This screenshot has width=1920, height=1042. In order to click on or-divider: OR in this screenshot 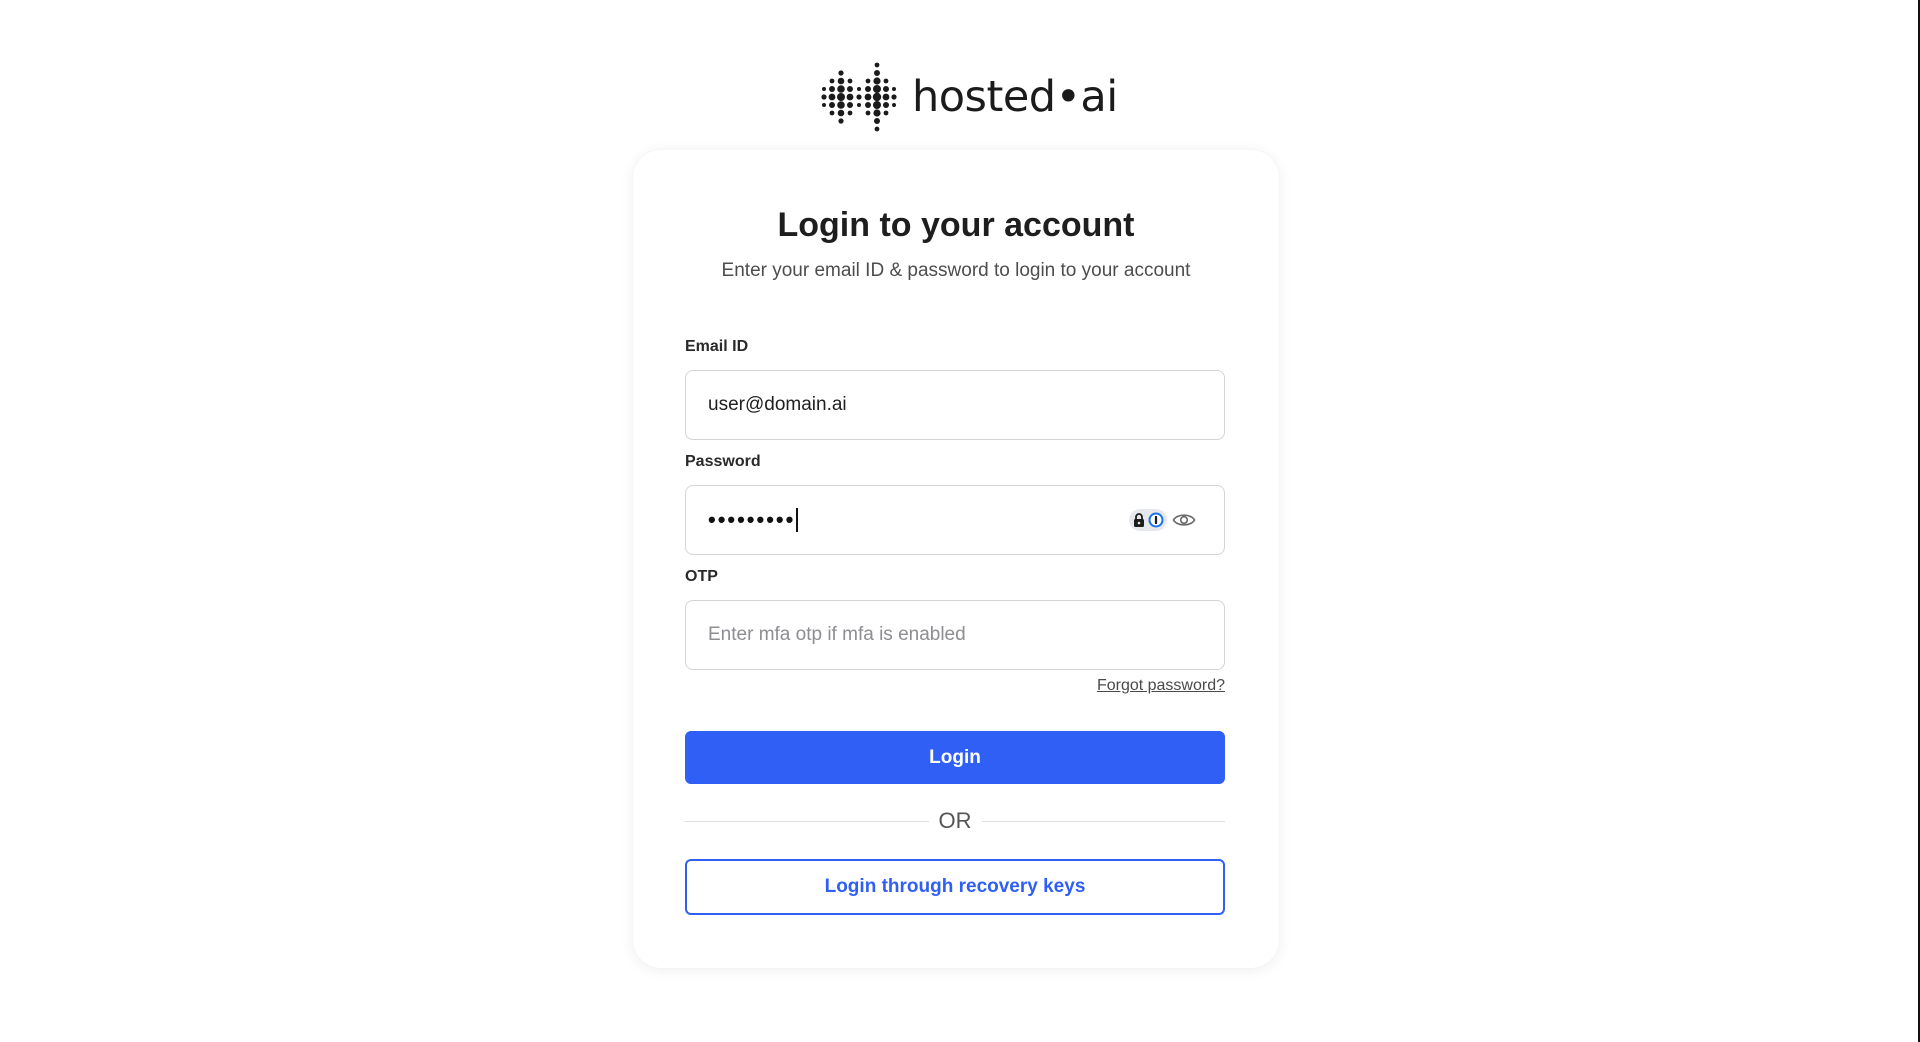, I will do `click(955, 821)`.